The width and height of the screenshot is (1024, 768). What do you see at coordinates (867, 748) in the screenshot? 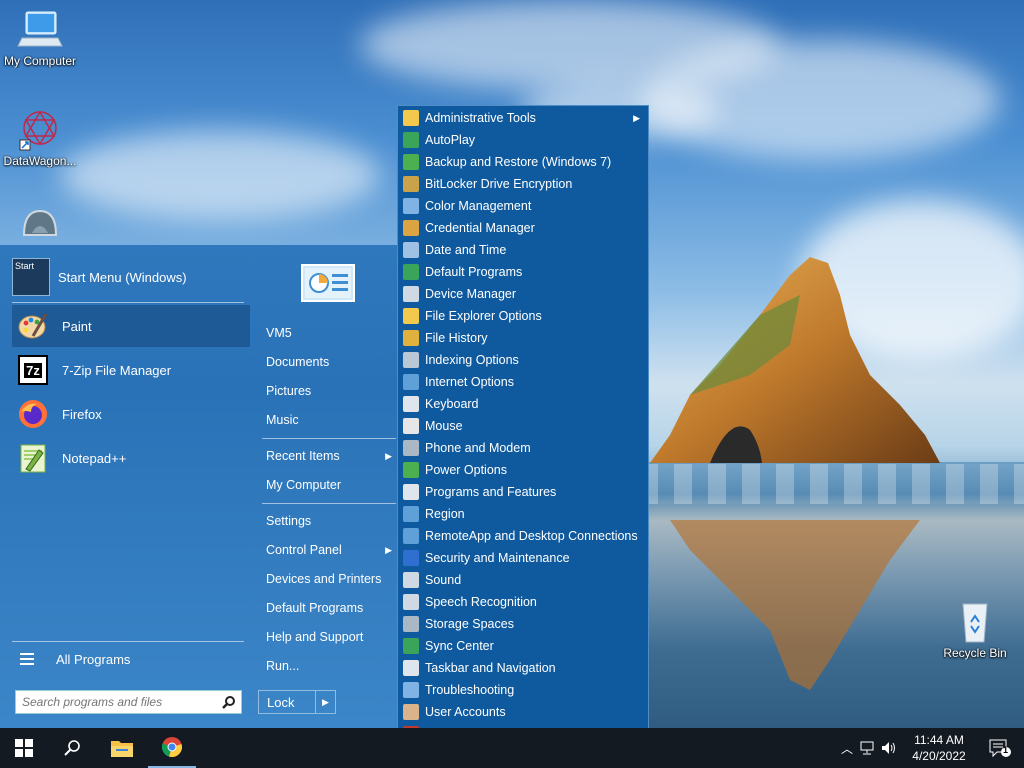
I see `network-icon` at bounding box center [867, 748].